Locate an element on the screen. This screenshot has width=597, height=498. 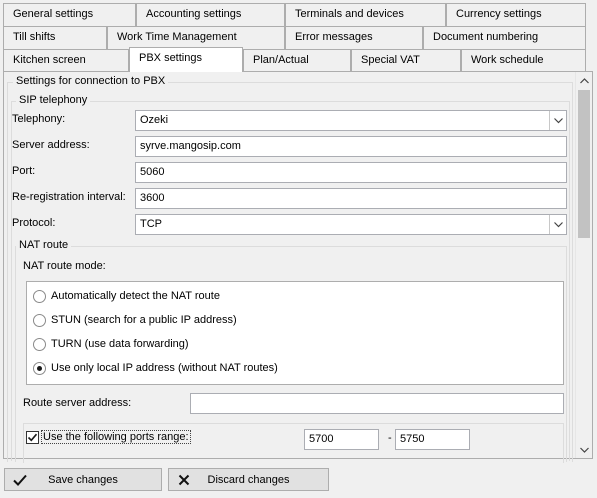
route-server-address-input is located at coordinates (377, 403).